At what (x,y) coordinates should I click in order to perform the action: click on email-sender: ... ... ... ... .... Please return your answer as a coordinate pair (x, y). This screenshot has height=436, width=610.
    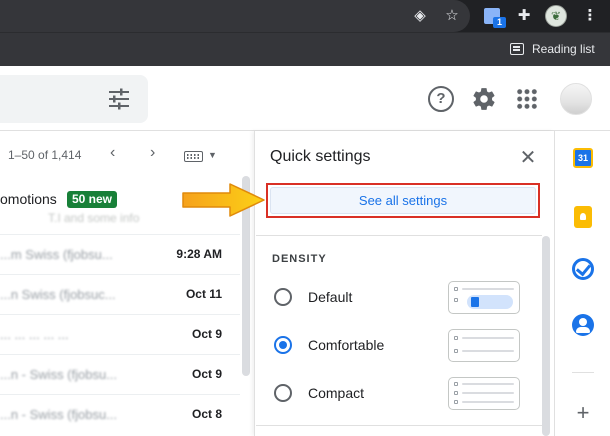
    Looking at the image, I should click on (34, 334).